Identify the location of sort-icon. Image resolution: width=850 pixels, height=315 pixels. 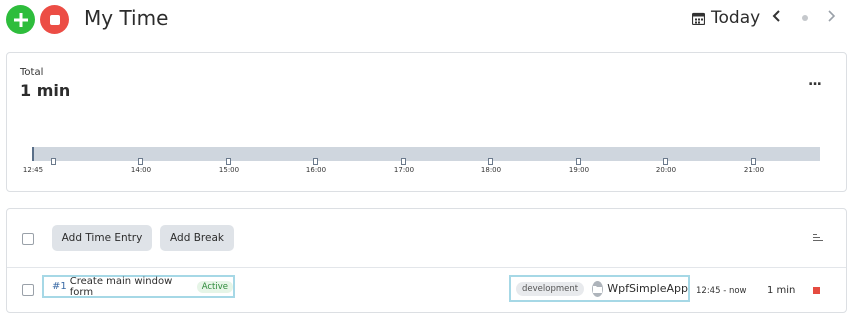
(818, 238).